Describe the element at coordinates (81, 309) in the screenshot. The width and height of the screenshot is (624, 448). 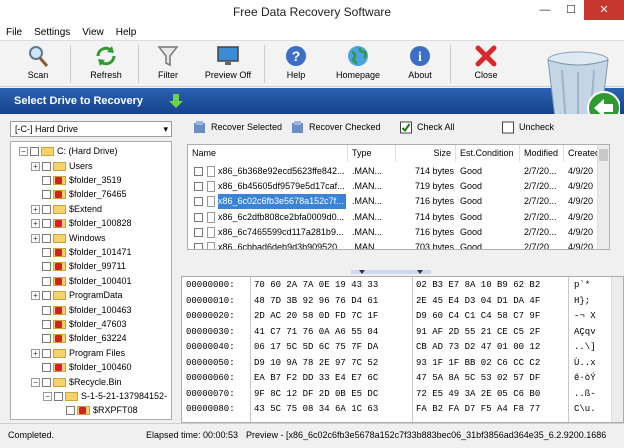
I see `tree-node: $folder_100463` at that location.